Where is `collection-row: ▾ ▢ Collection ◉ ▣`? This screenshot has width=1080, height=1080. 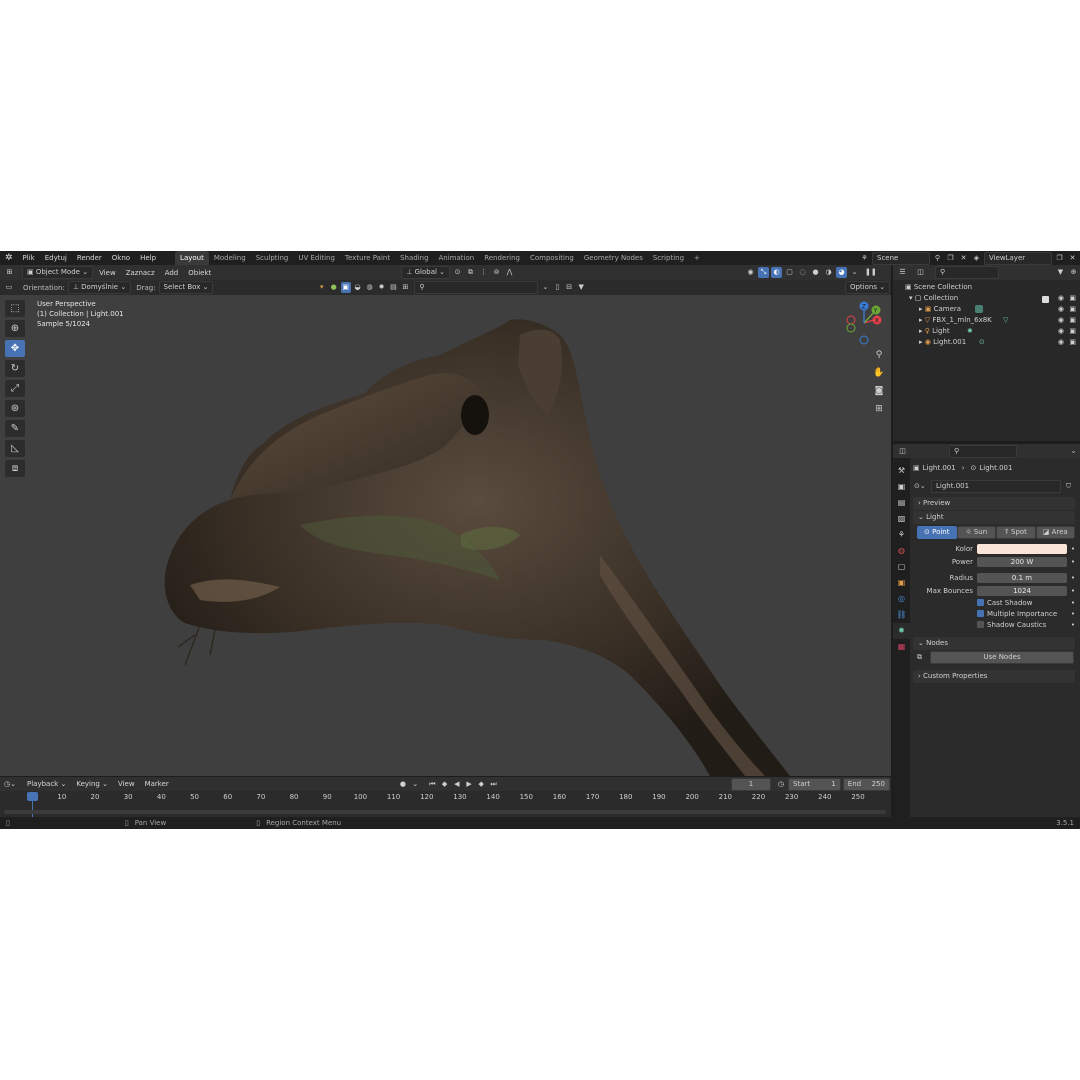
collection-row: ▾ ▢ Collection ◉ ▣ is located at coordinates (986, 298).